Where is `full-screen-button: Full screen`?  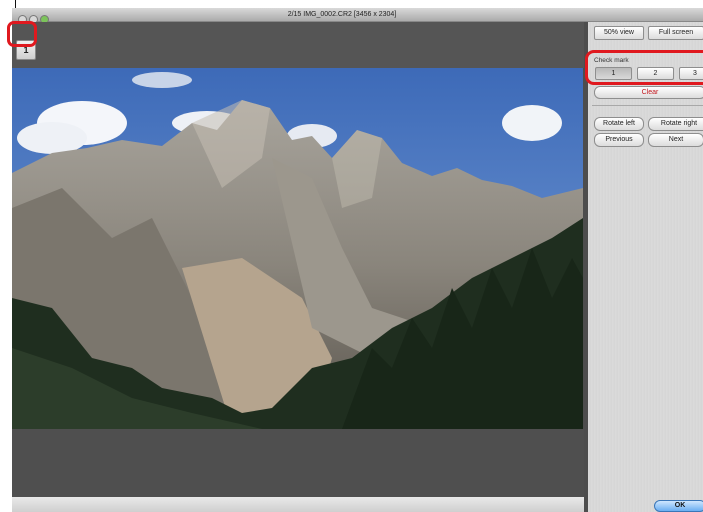 full-screen-button: Full screen is located at coordinates (675, 33).